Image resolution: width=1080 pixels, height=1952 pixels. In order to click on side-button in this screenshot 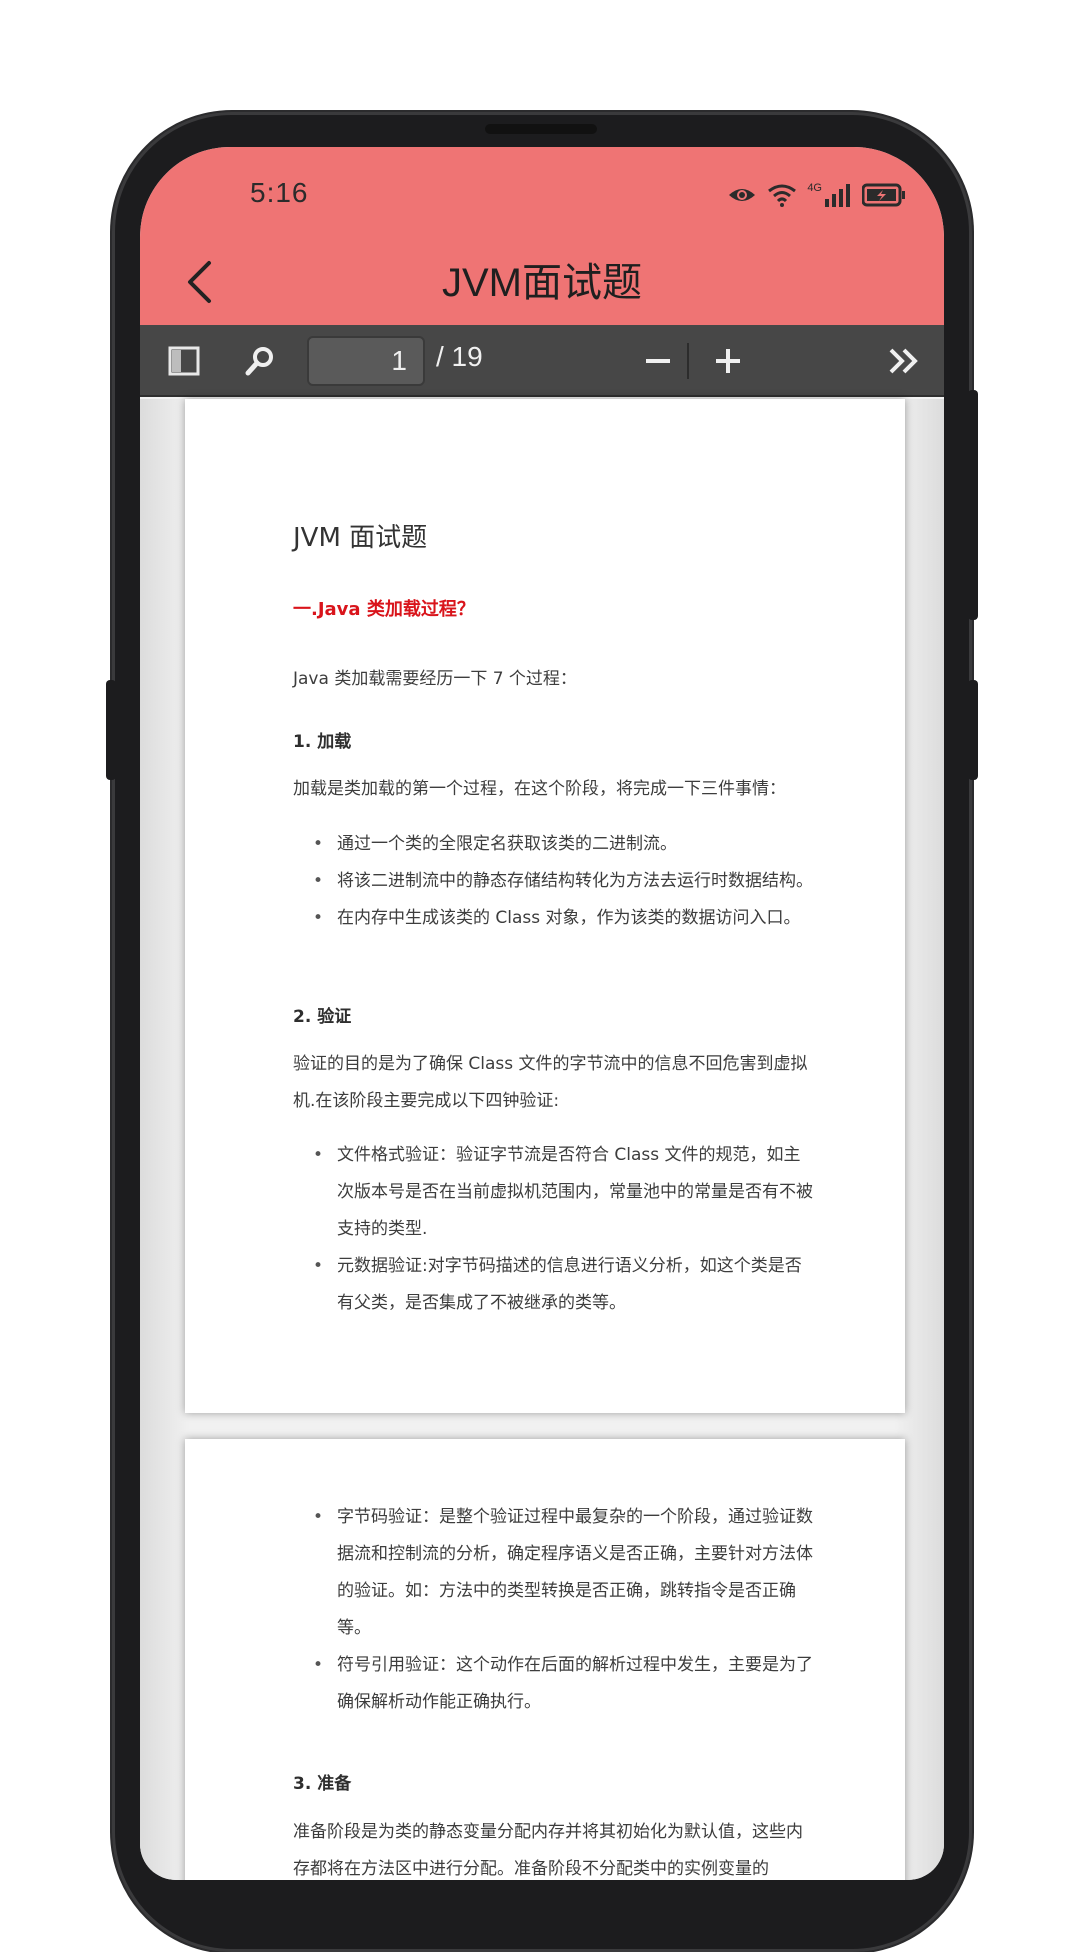, I will do `click(111, 730)`.